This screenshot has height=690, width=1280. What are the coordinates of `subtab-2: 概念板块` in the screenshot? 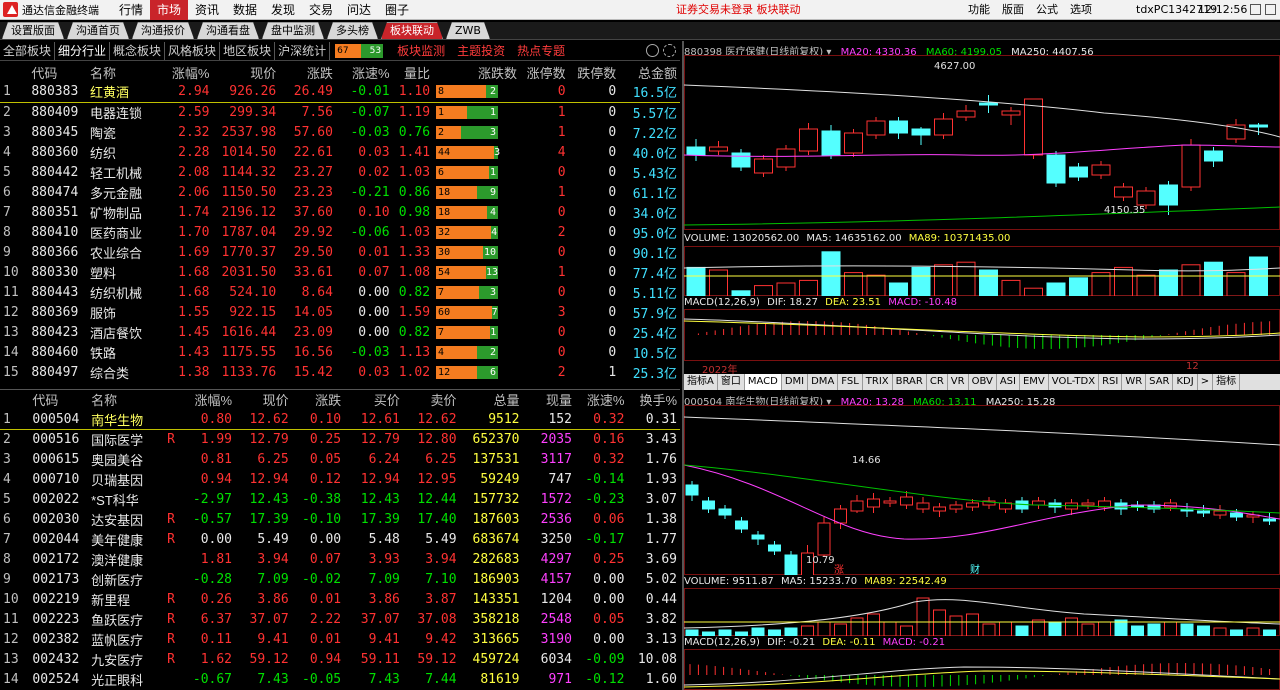 It's located at (138, 50).